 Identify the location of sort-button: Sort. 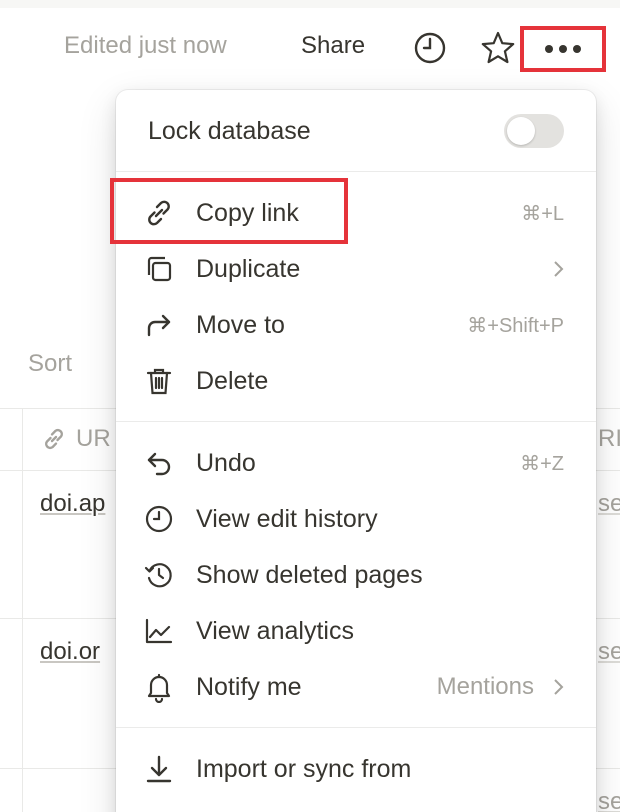
(50, 364).